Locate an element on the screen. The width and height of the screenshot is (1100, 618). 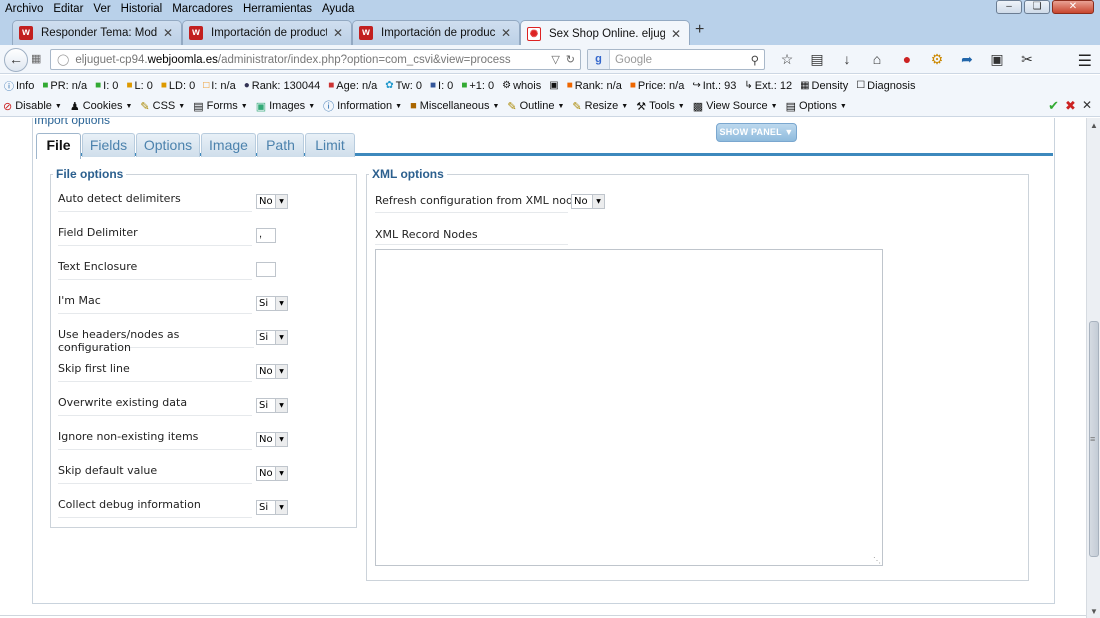
dev-tools-menu: ⚒ Tools ▼ is located at coordinates (660, 106).